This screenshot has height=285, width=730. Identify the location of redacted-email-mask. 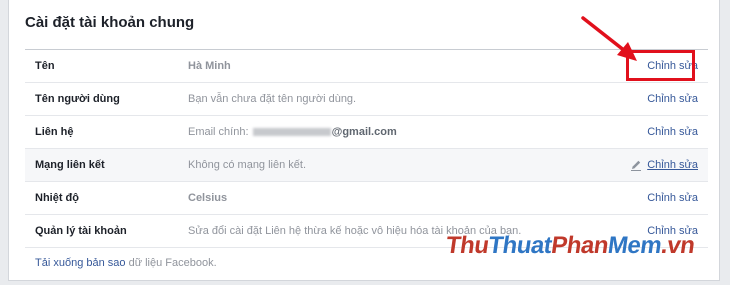
(291, 132).